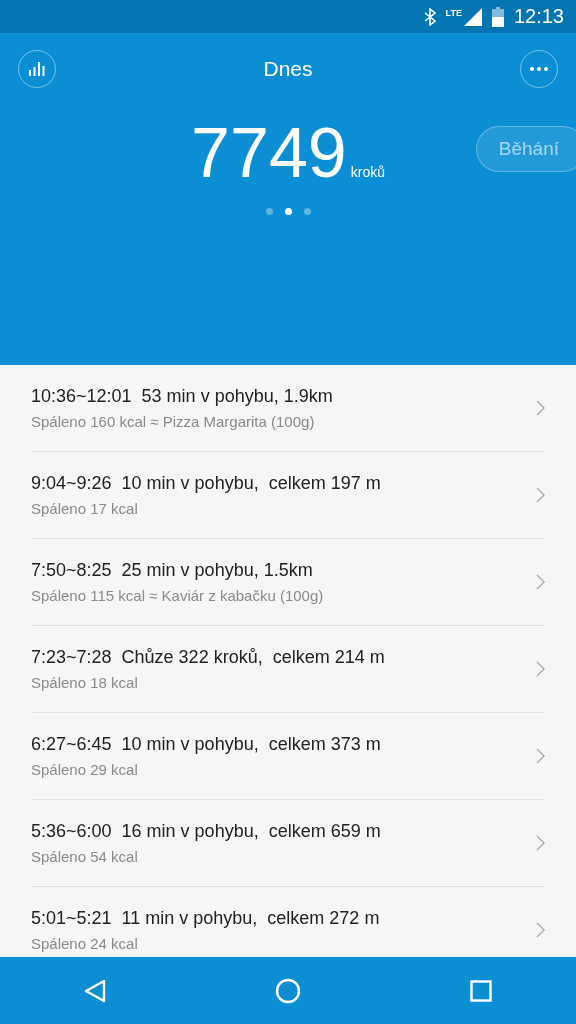  What do you see at coordinates (85, 769) in the screenshot?
I see `activity-calories: Spáleno 29 kcal` at bounding box center [85, 769].